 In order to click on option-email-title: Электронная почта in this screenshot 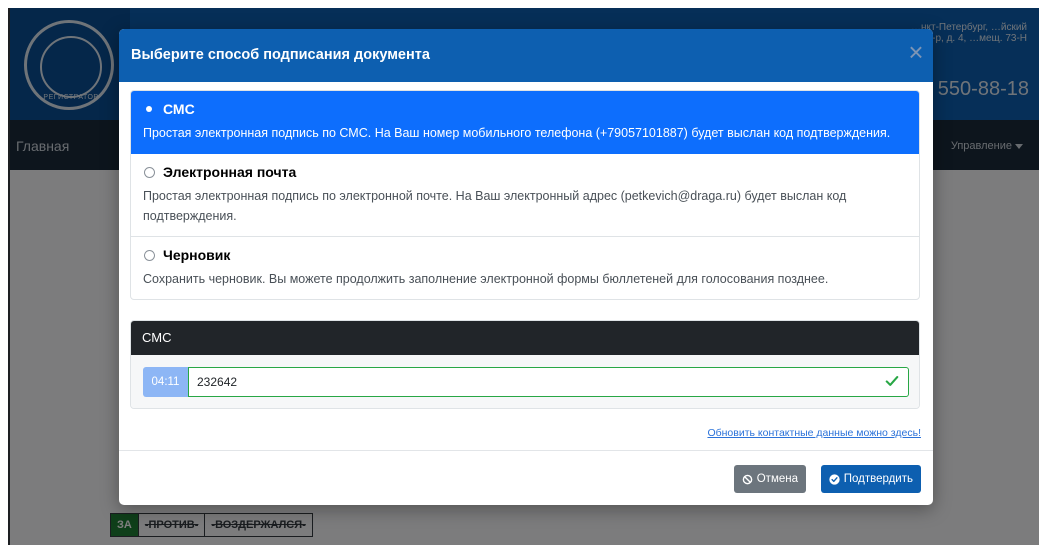, I will do `click(230, 172)`.